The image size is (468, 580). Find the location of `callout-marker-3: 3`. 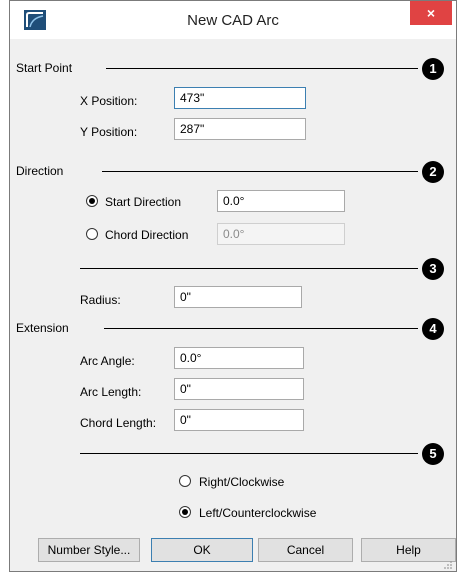

callout-marker-3: 3 is located at coordinates (433, 269).